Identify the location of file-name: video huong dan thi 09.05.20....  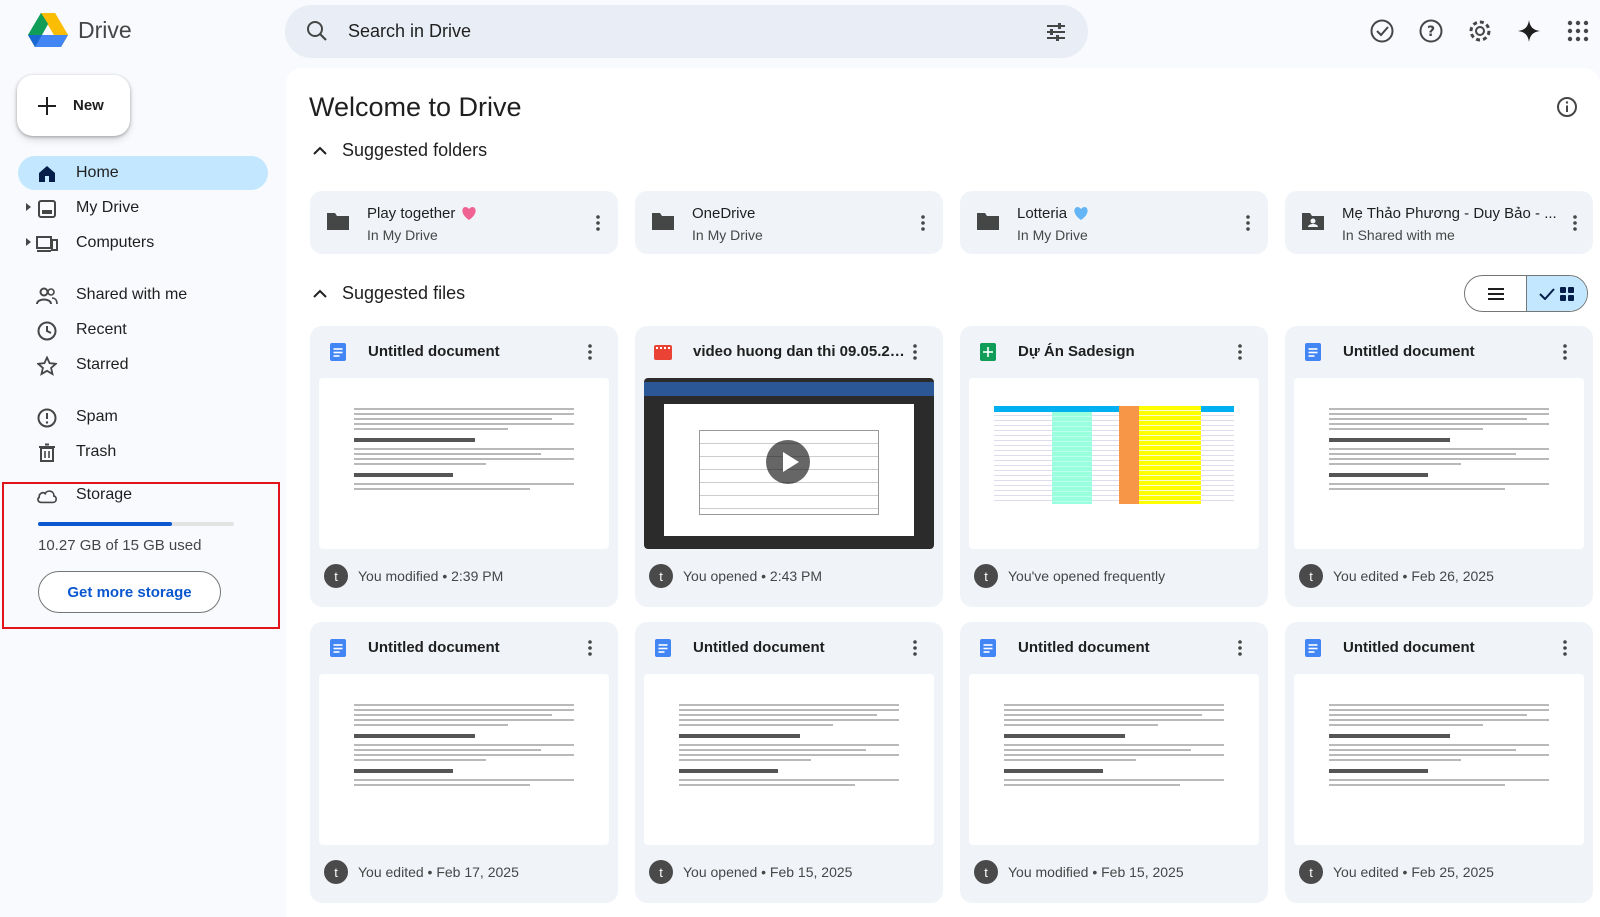
(800, 351).